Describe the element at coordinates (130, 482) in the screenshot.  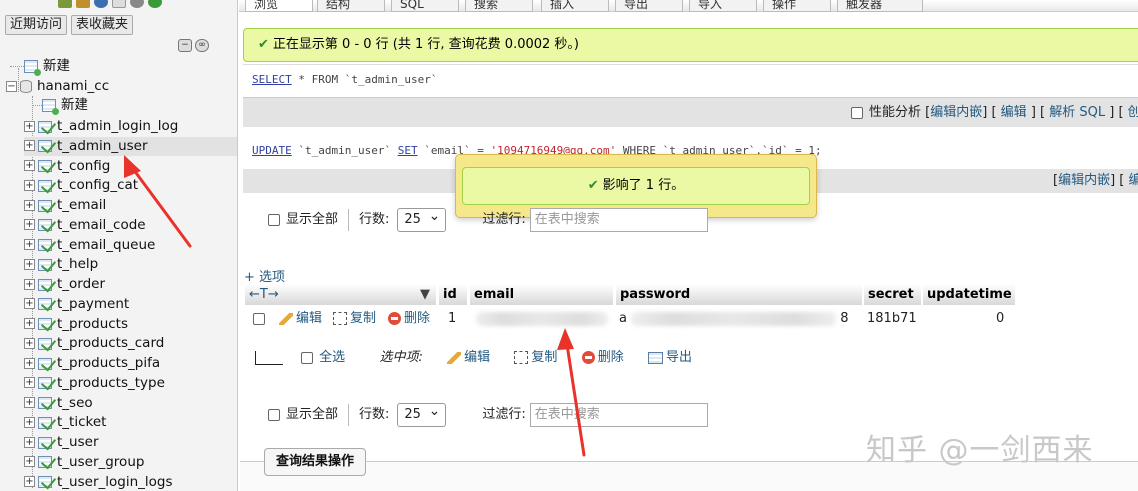
I see `tree-table-item: + t_user_login_logs` at that location.